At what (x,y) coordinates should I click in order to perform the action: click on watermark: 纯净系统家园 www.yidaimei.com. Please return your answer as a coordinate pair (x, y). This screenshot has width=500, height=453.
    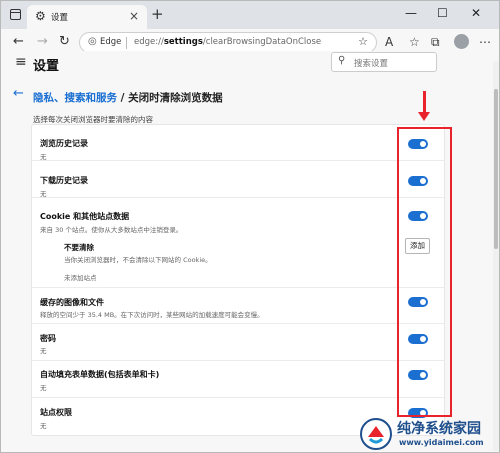
    Looking at the image, I should click on (429, 434).